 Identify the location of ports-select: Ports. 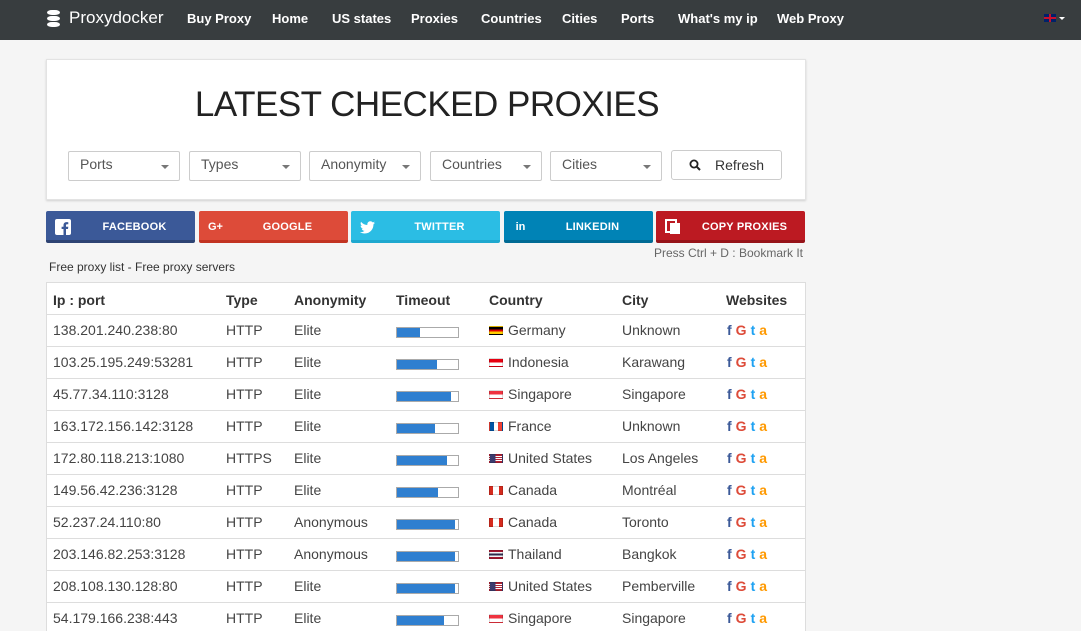
(124, 166).